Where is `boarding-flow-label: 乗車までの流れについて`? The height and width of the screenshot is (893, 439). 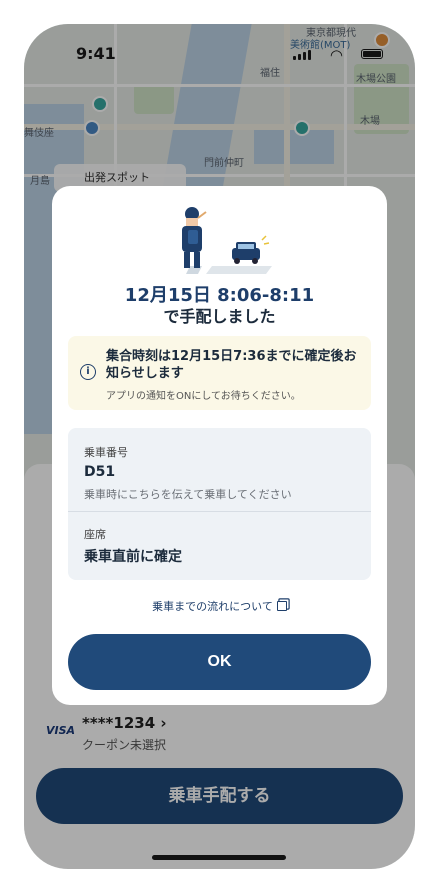
boarding-flow-label: 乗車までの流れについて is located at coordinates (212, 606).